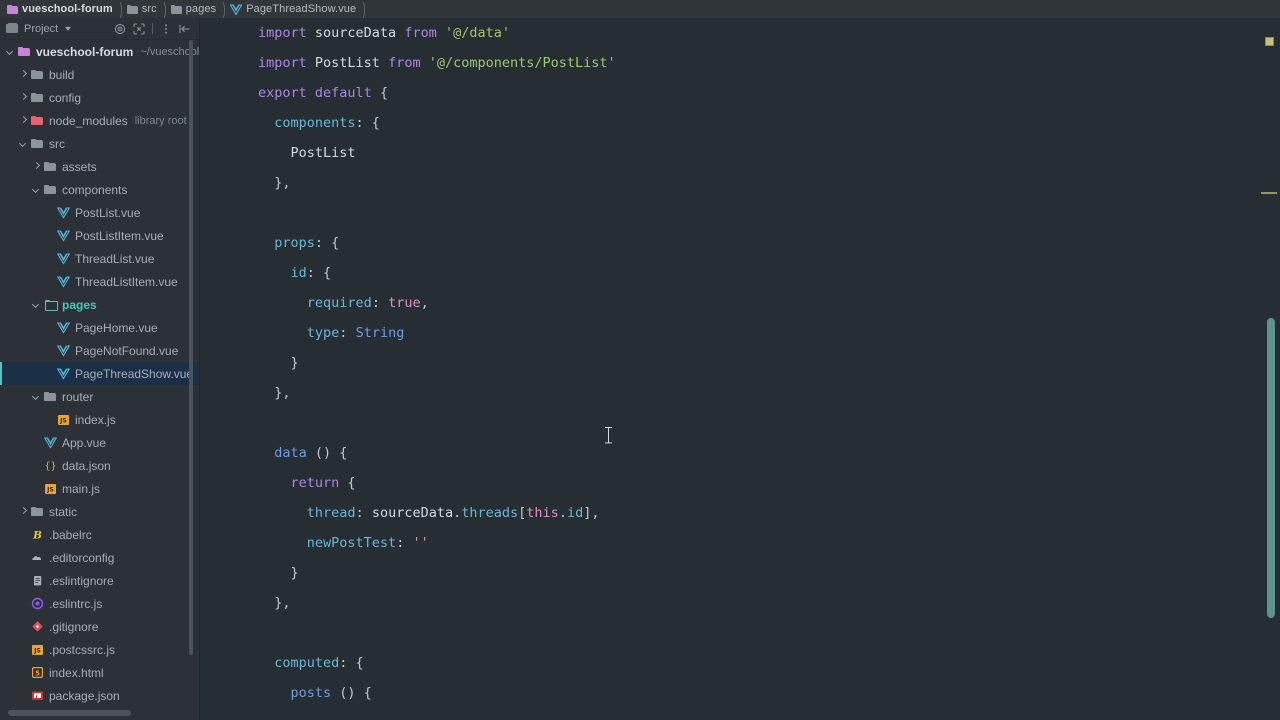 This screenshot has height=720, width=1280. What do you see at coordinates (404, 303) in the screenshot?
I see `code-token: true` at bounding box center [404, 303].